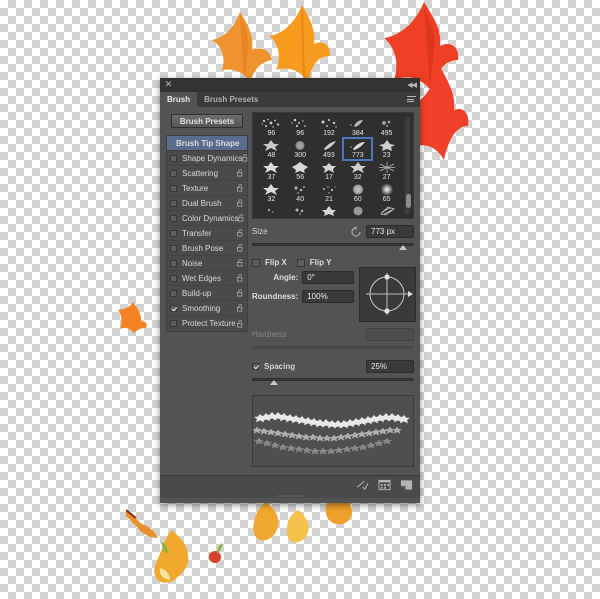  Describe the element at coordinates (357, 127) in the screenshot. I see `brush-tip-cell: 384` at that location.